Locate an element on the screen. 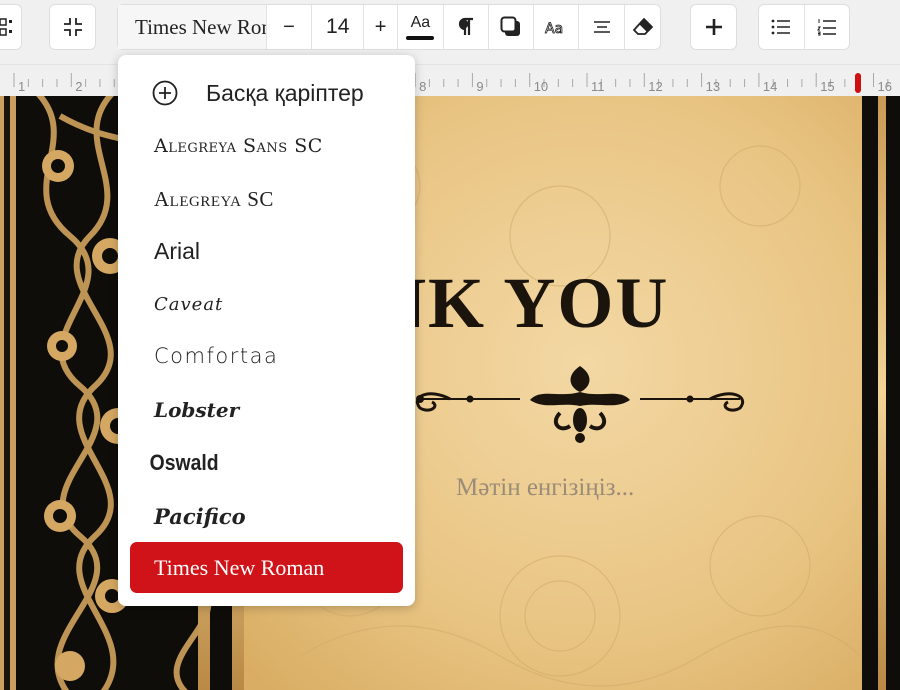  eraser-icon is located at coordinates (642, 26).